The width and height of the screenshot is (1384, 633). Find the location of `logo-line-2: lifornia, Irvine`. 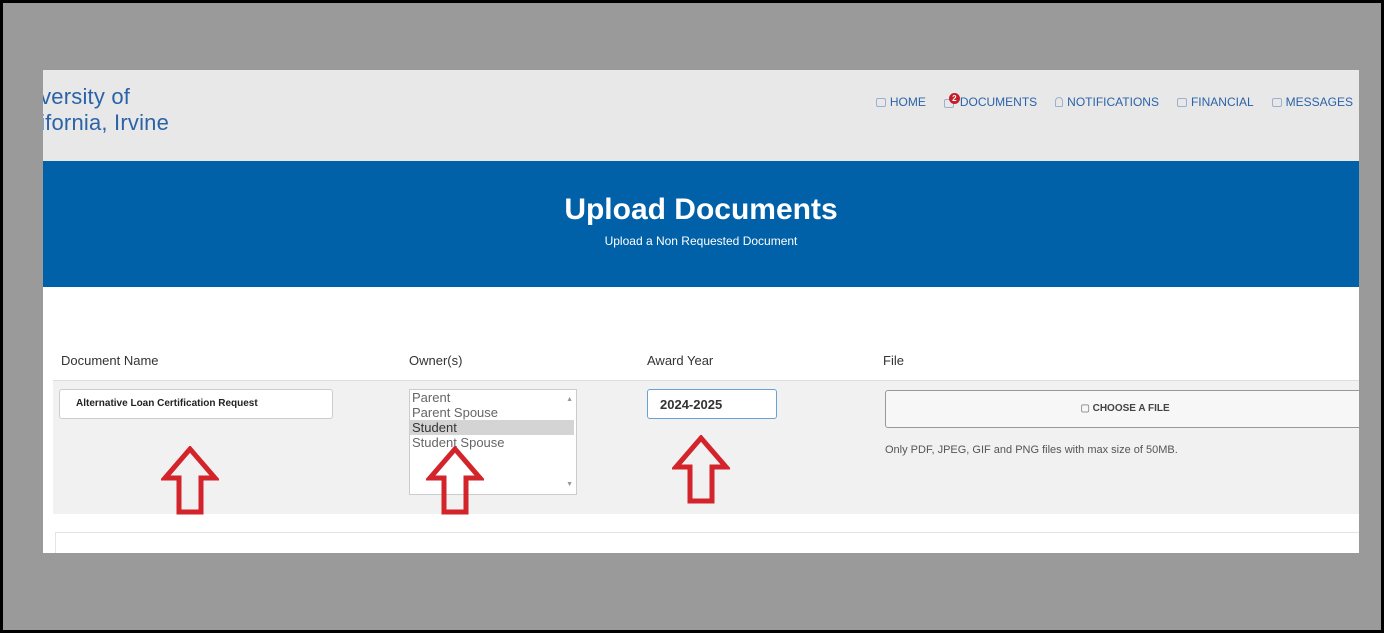

logo-line-2: lifornia, Irvine is located at coordinates (106, 122).